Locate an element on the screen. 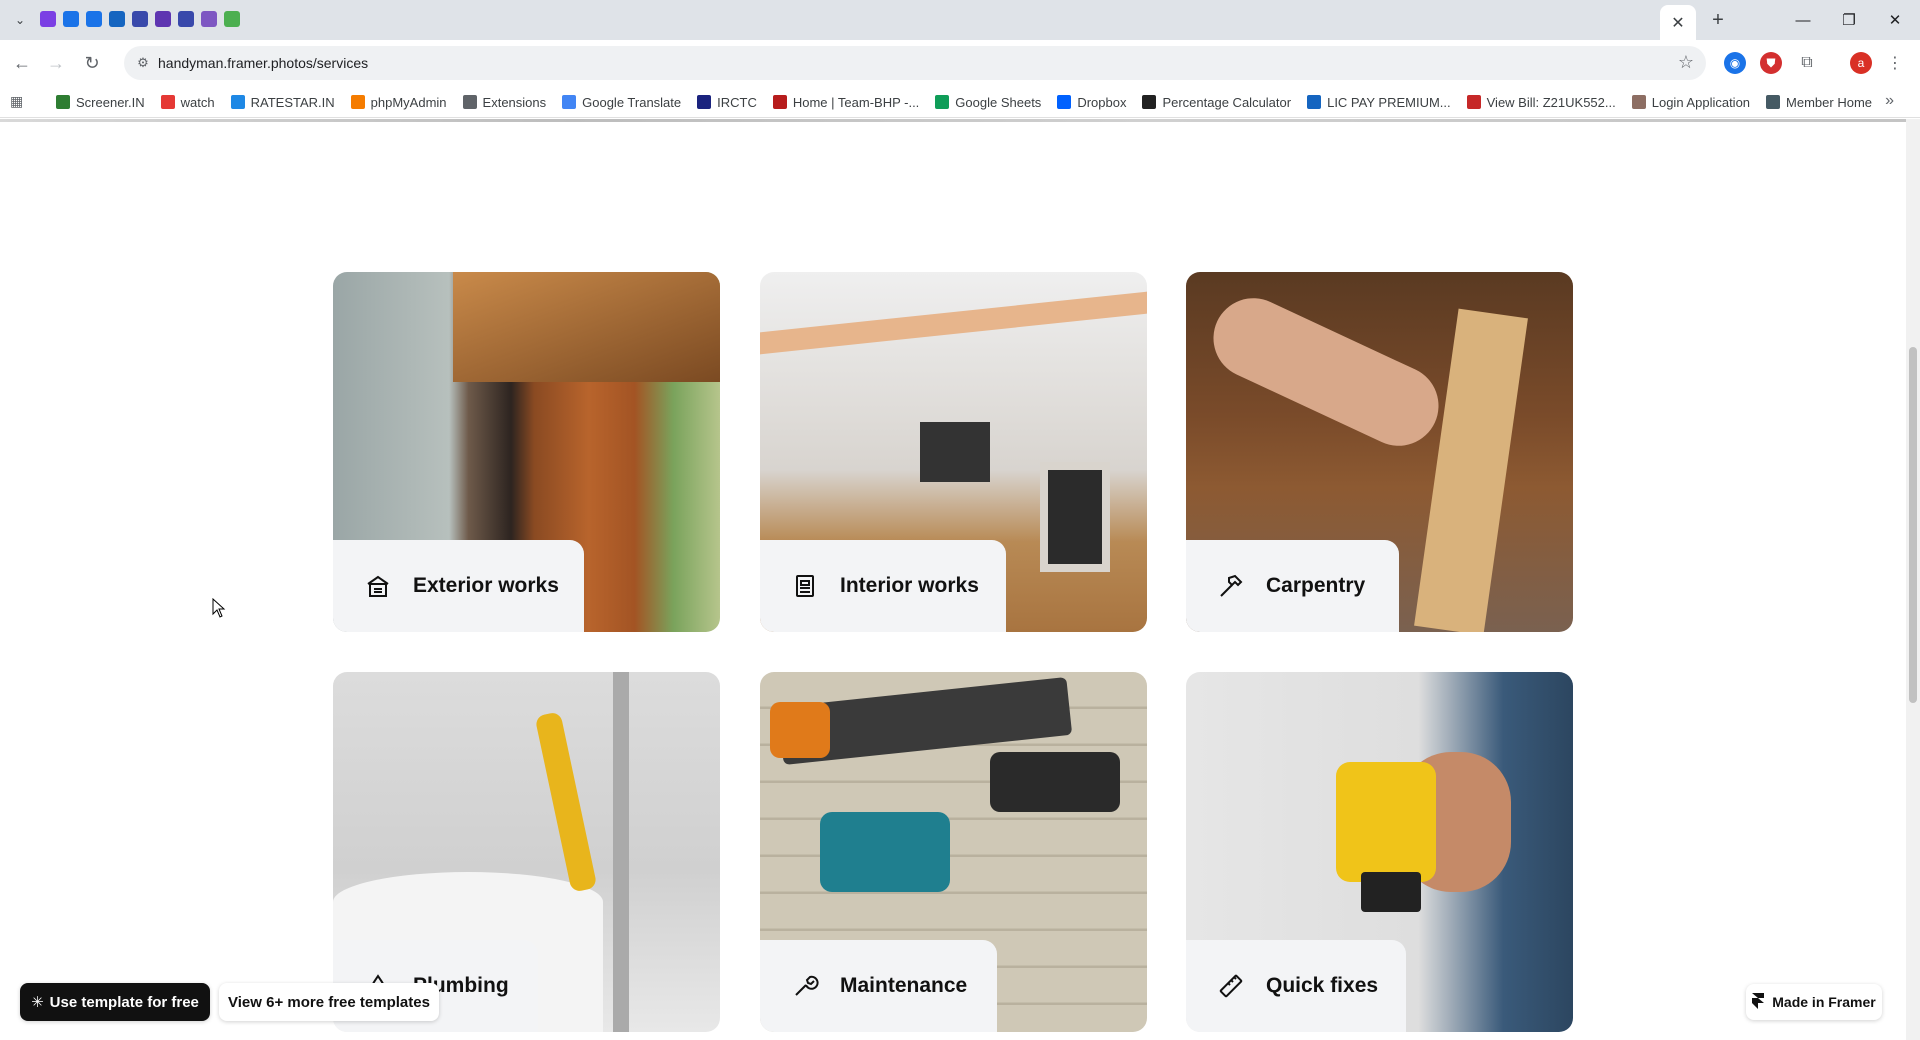 This screenshot has width=1920, height=1040. tab-search-icon: ⌄ is located at coordinates (20, 20).